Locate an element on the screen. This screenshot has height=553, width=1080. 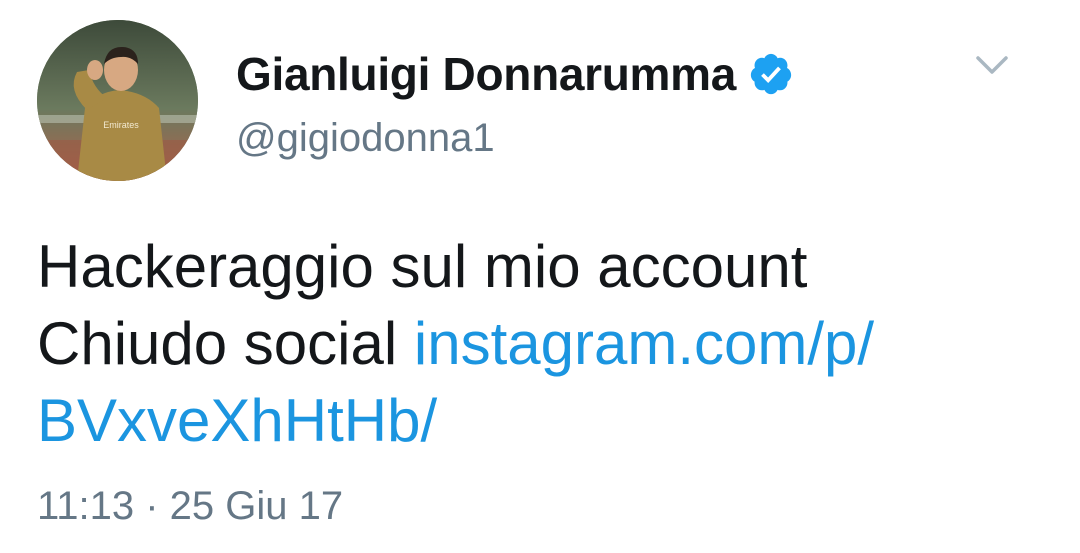
verified-badge-icon is located at coordinates (771, 74).